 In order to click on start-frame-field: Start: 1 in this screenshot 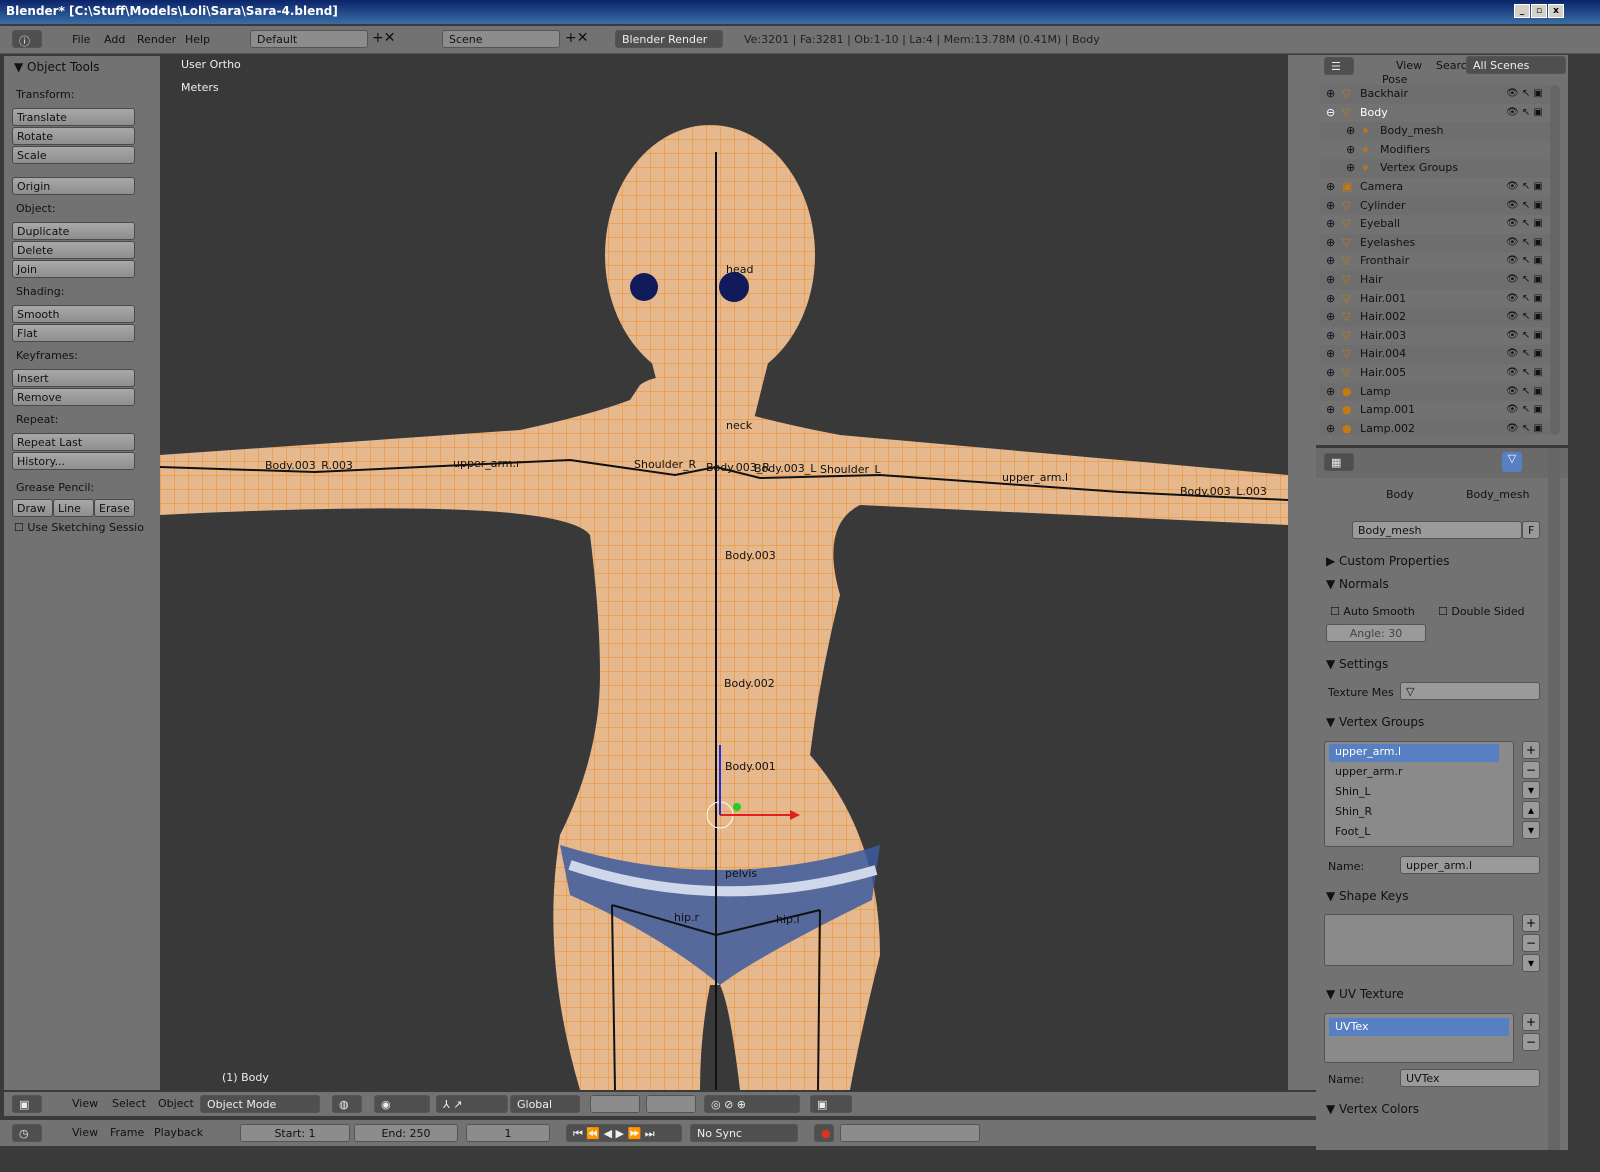, I will do `click(295, 1133)`.